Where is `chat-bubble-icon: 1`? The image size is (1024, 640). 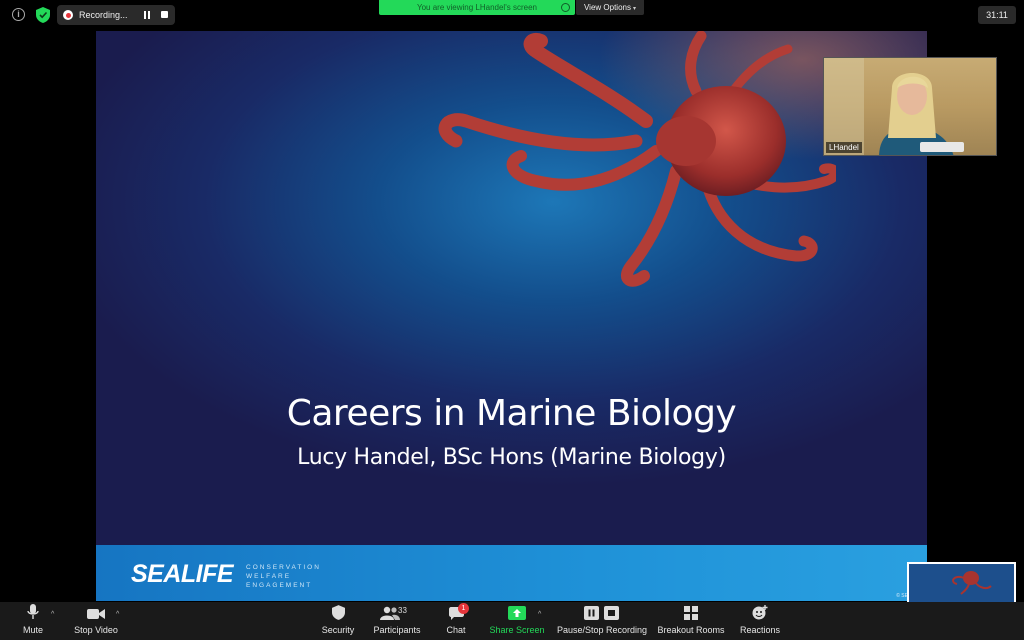
chat-bubble-icon: 1 is located at coordinates (456, 612).